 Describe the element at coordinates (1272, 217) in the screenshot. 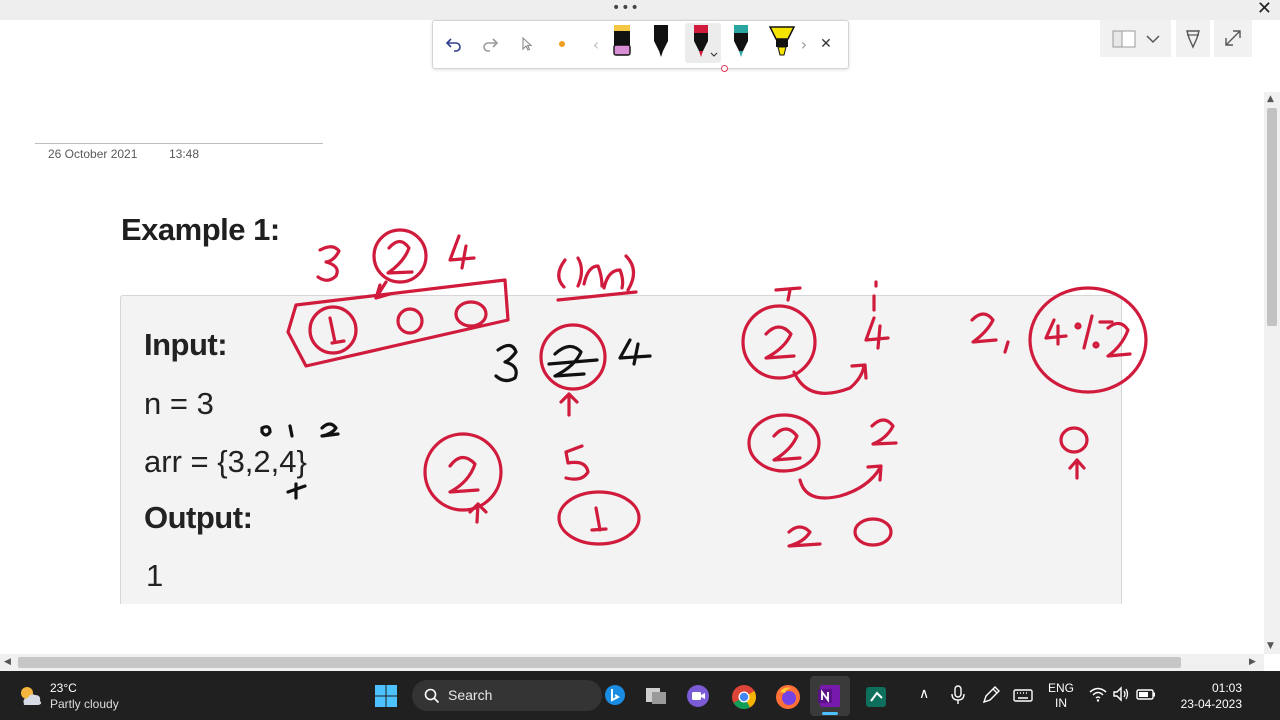

I see `vertical-scroll-thumb` at that location.